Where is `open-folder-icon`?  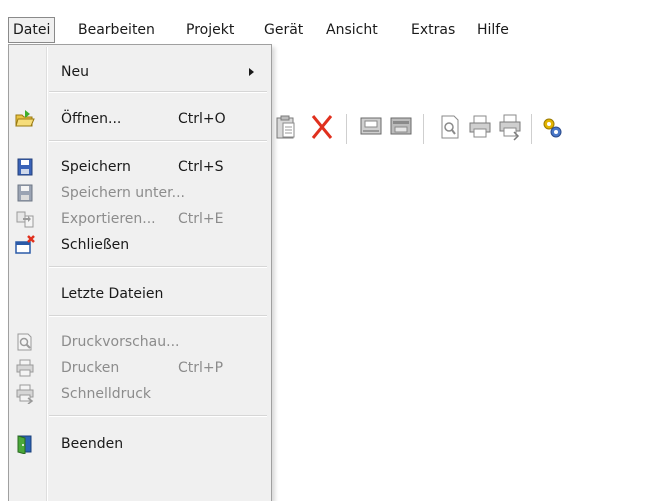 open-folder-icon is located at coordinates (25, 118).